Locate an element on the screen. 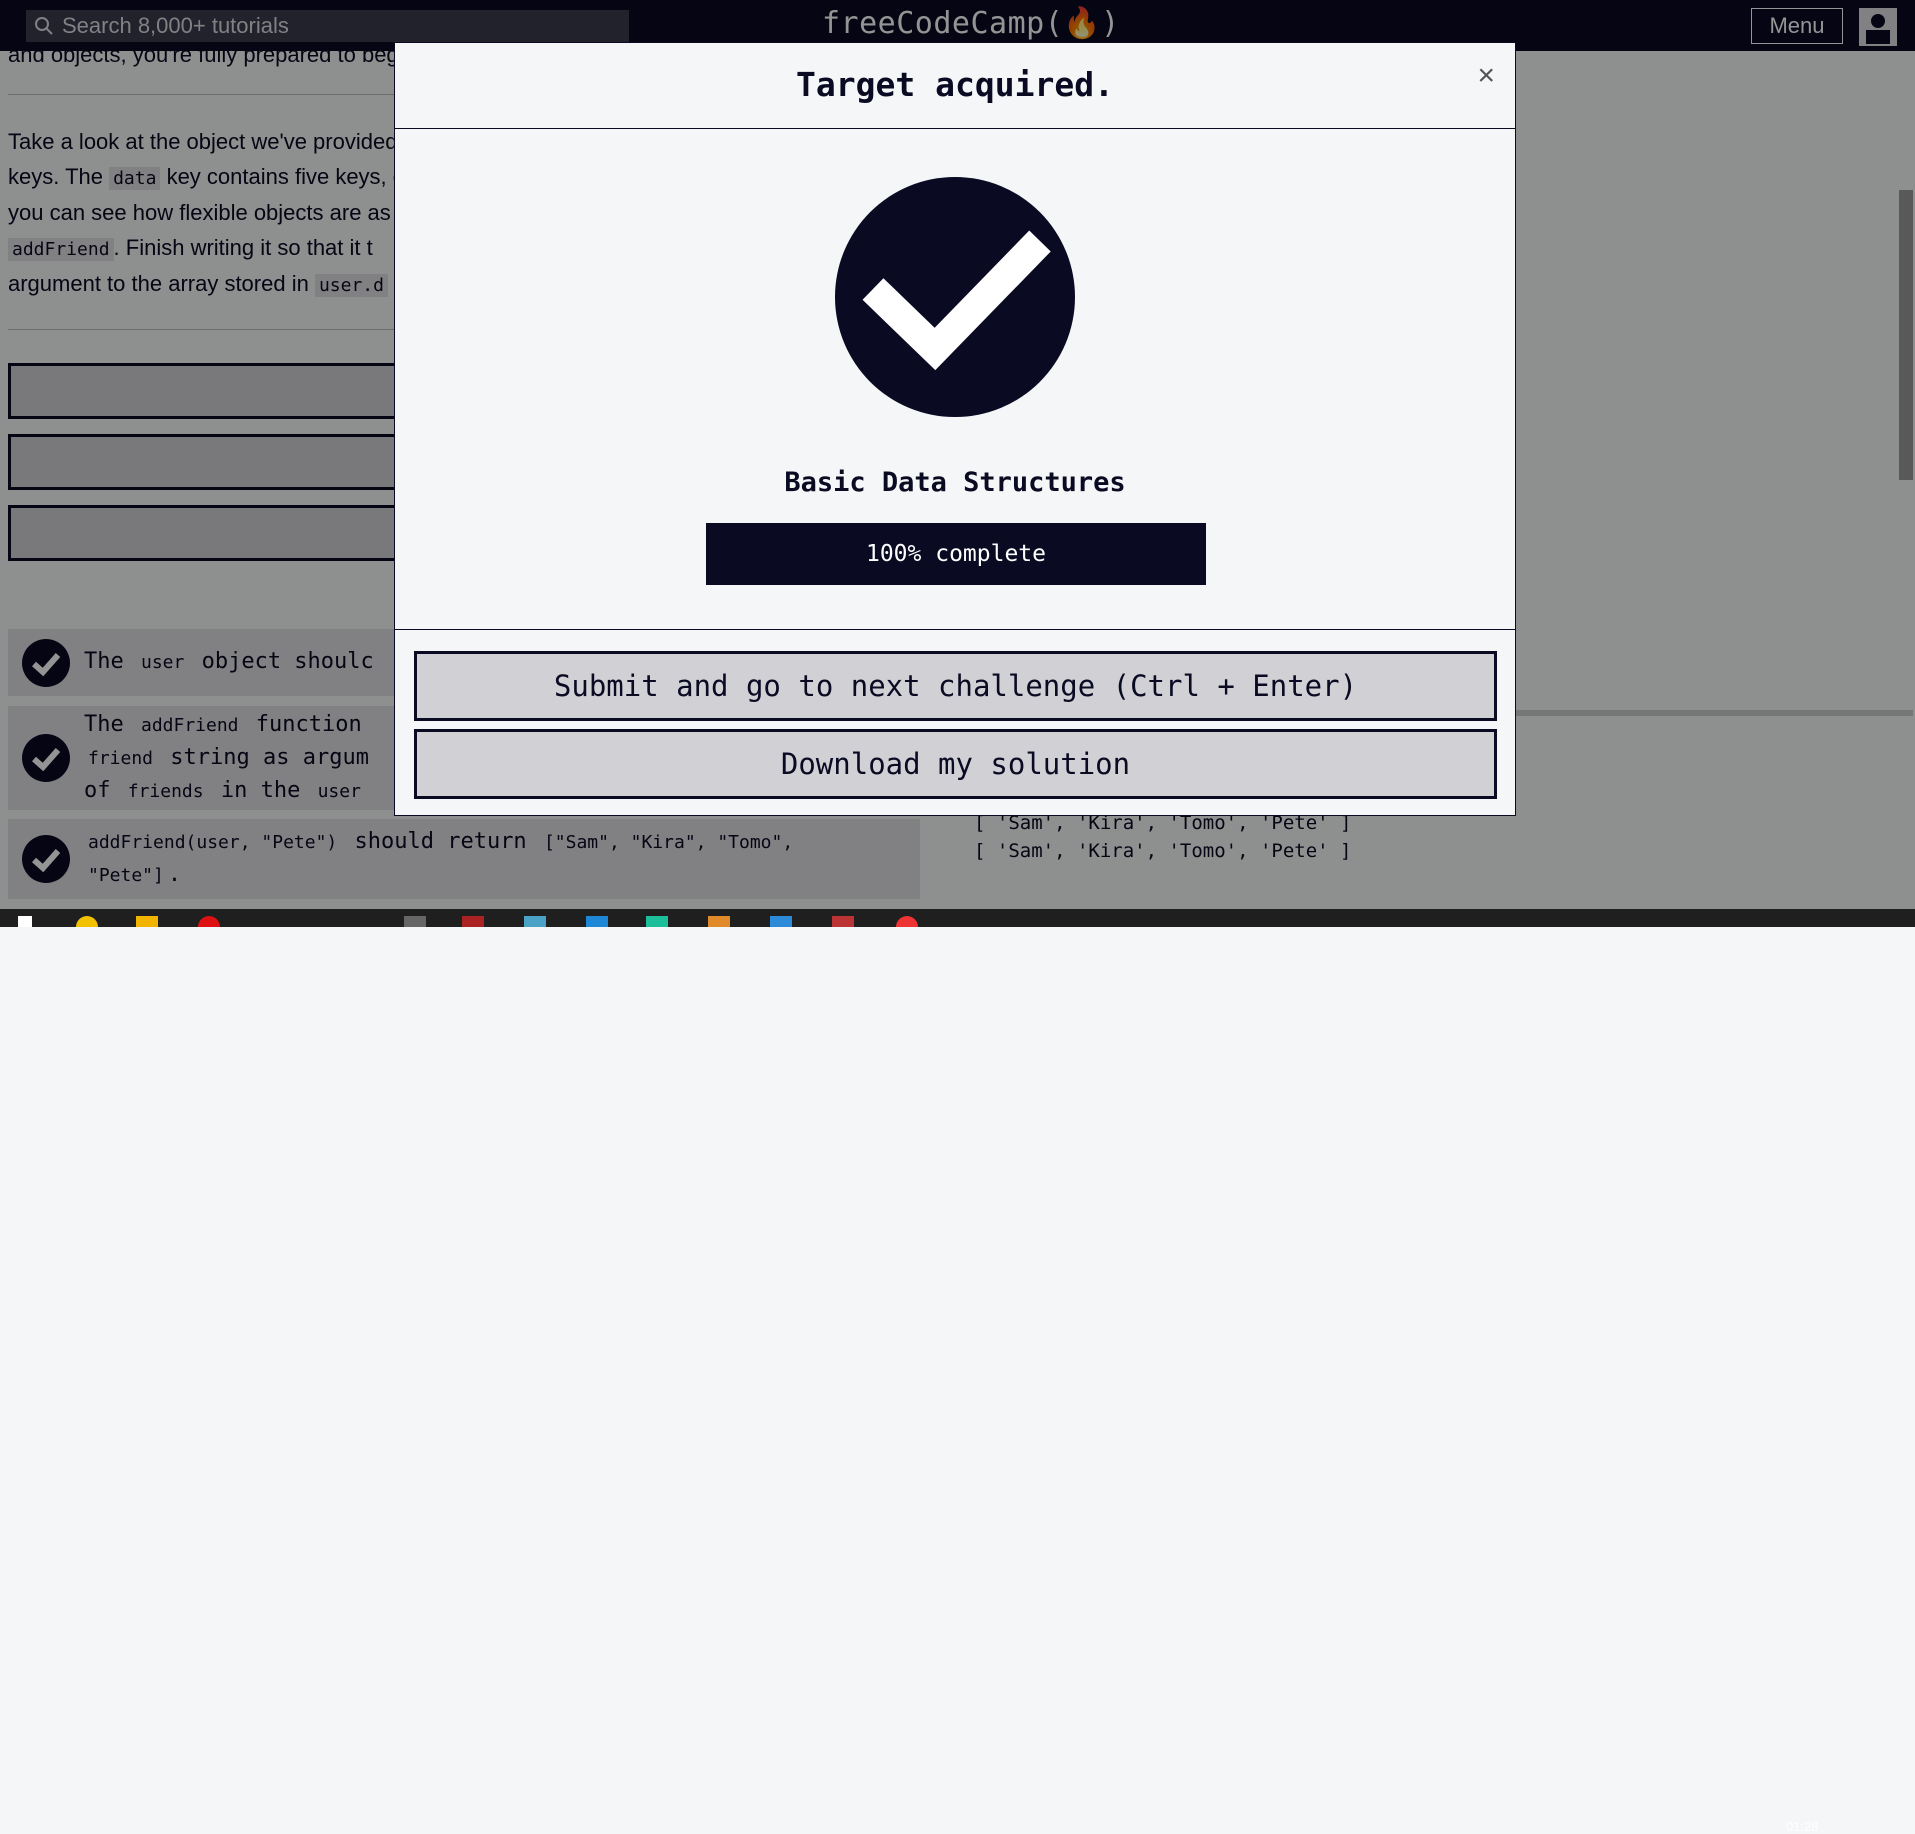  vscode-icon is located at coordinates (781, 921).